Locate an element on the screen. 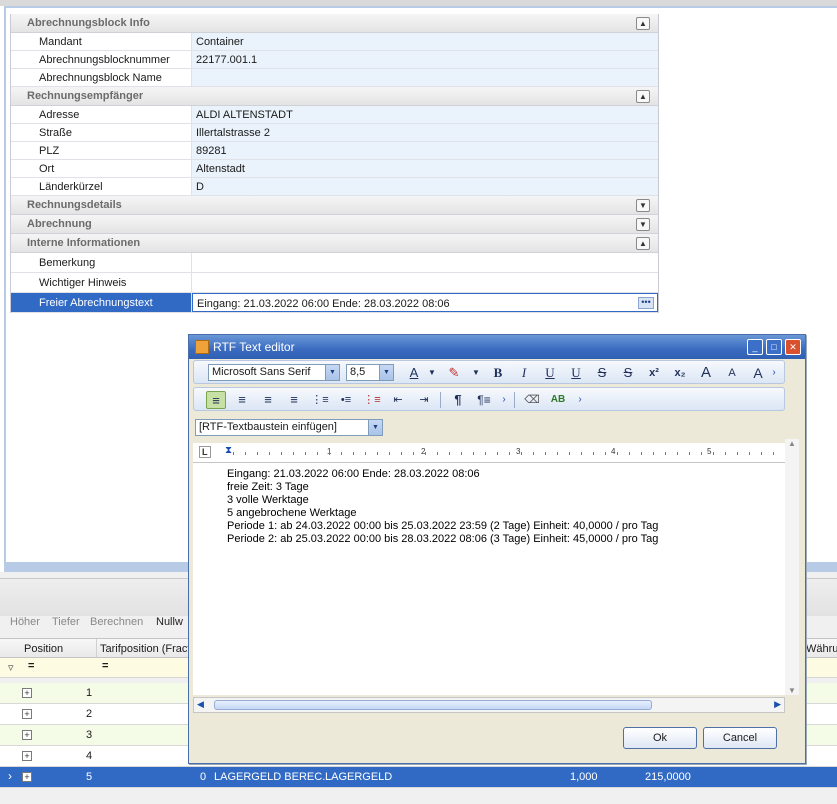 The image size is (837, 804). property-row-mandant: Mandant Container is located at coordinates (334, 42).